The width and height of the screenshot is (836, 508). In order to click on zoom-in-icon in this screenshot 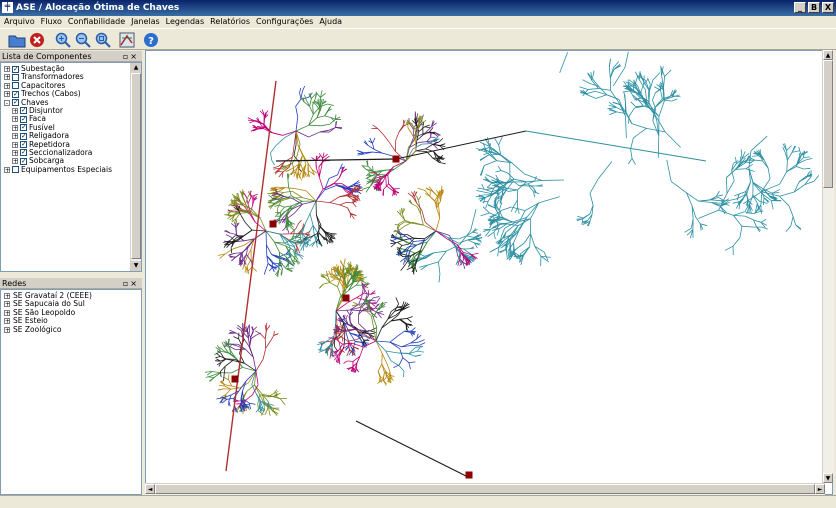, I will do `click(63, 40)`.